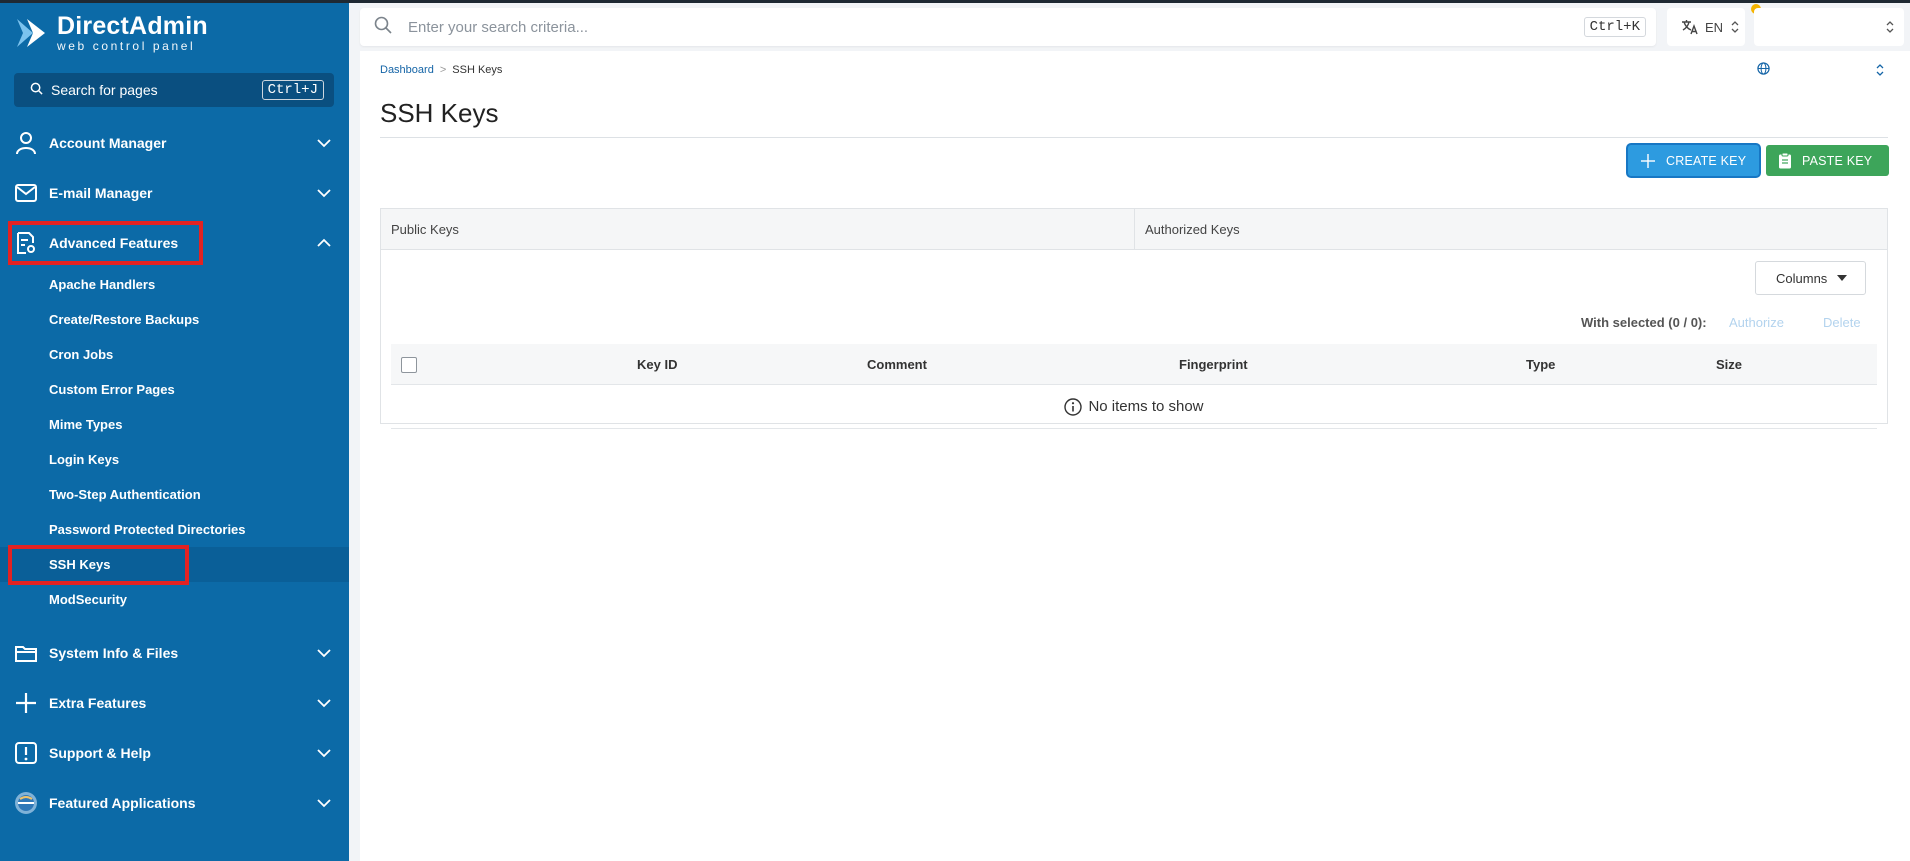 This screenshot has width=1910, height=861. Describe the element at coordinates (114, 653) in the screenshot. I see `nav-label: System Info & Files` at that location.